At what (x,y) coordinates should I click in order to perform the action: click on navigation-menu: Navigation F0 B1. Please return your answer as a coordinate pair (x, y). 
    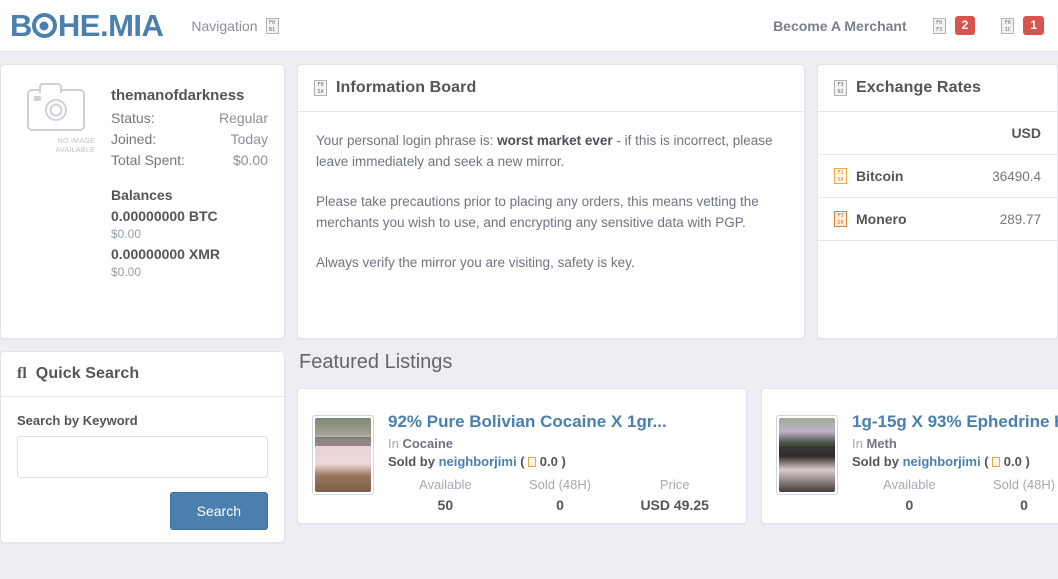
    Looking at the image, I should click on (235, 25).